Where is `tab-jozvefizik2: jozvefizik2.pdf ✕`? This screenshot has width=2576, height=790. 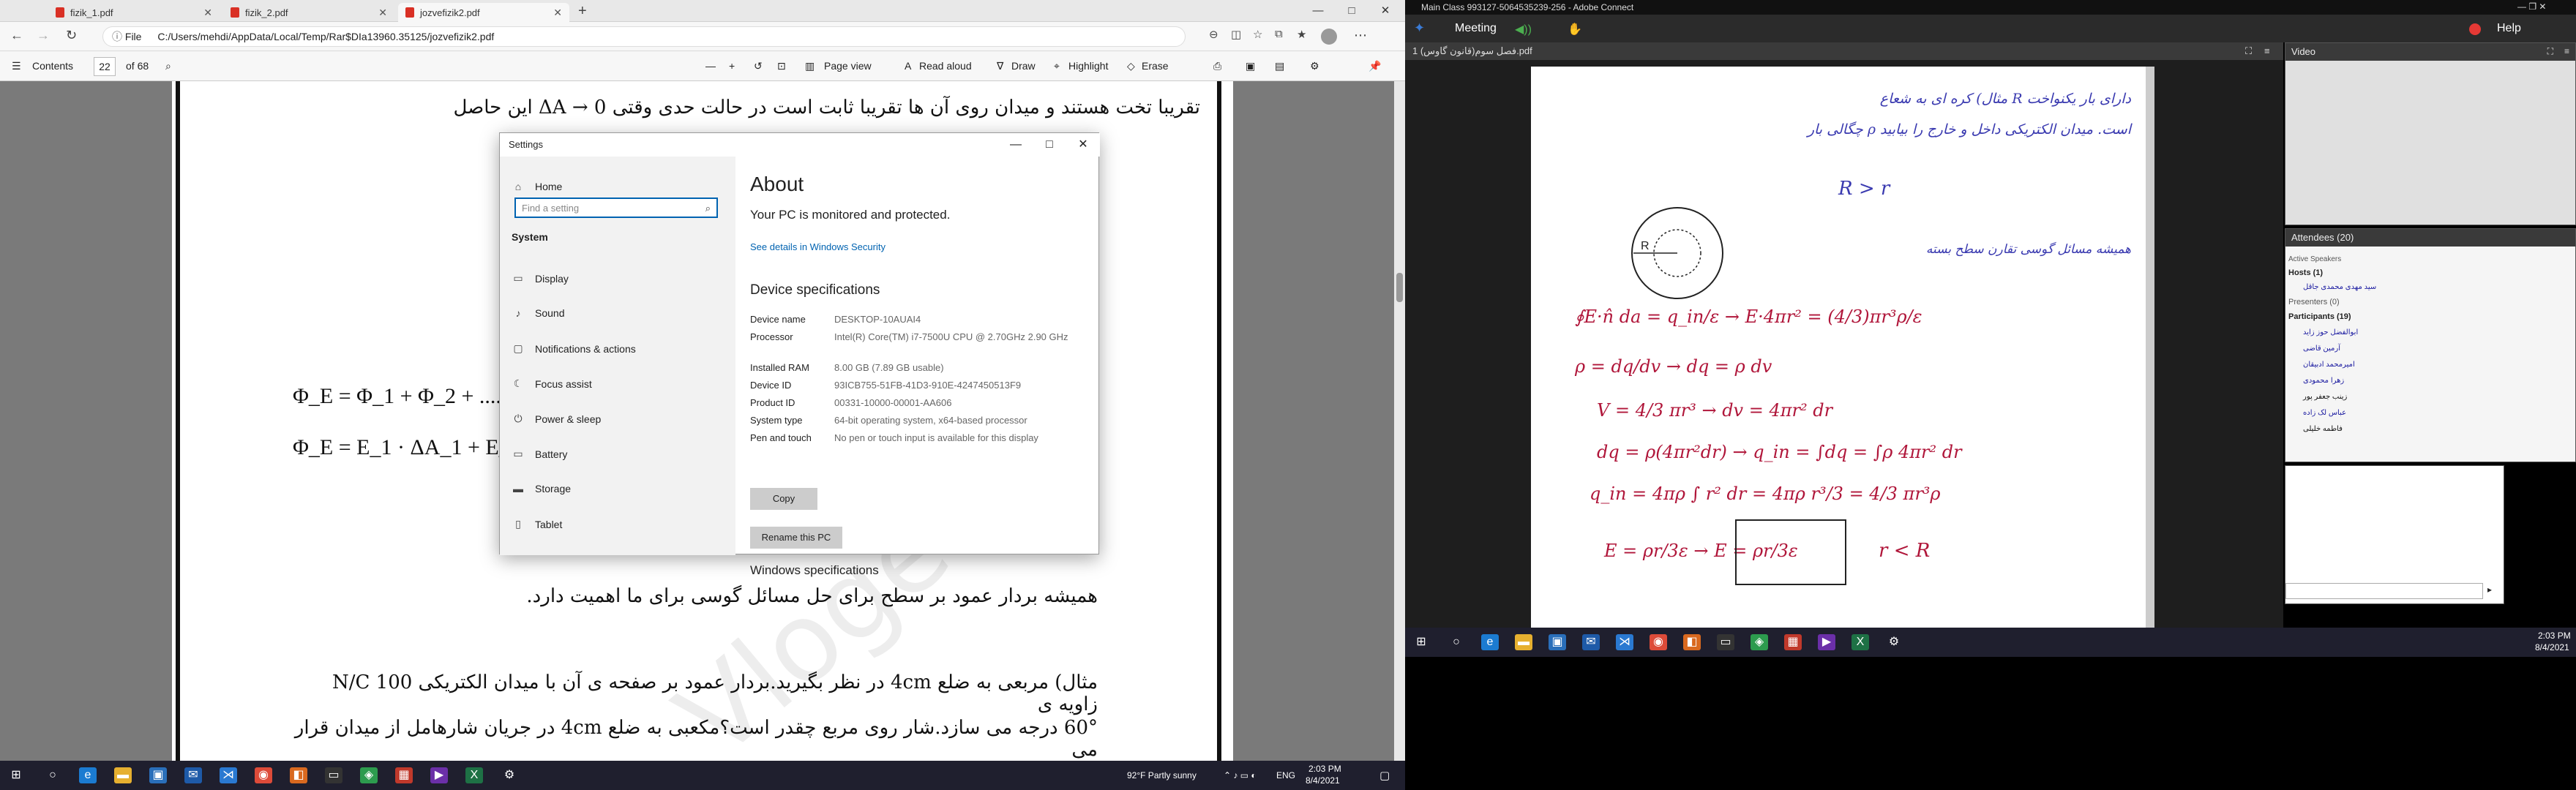 tab-jozvefizik2: jozvefizik2.pdf ✕ is located at coordinates (483, 12).